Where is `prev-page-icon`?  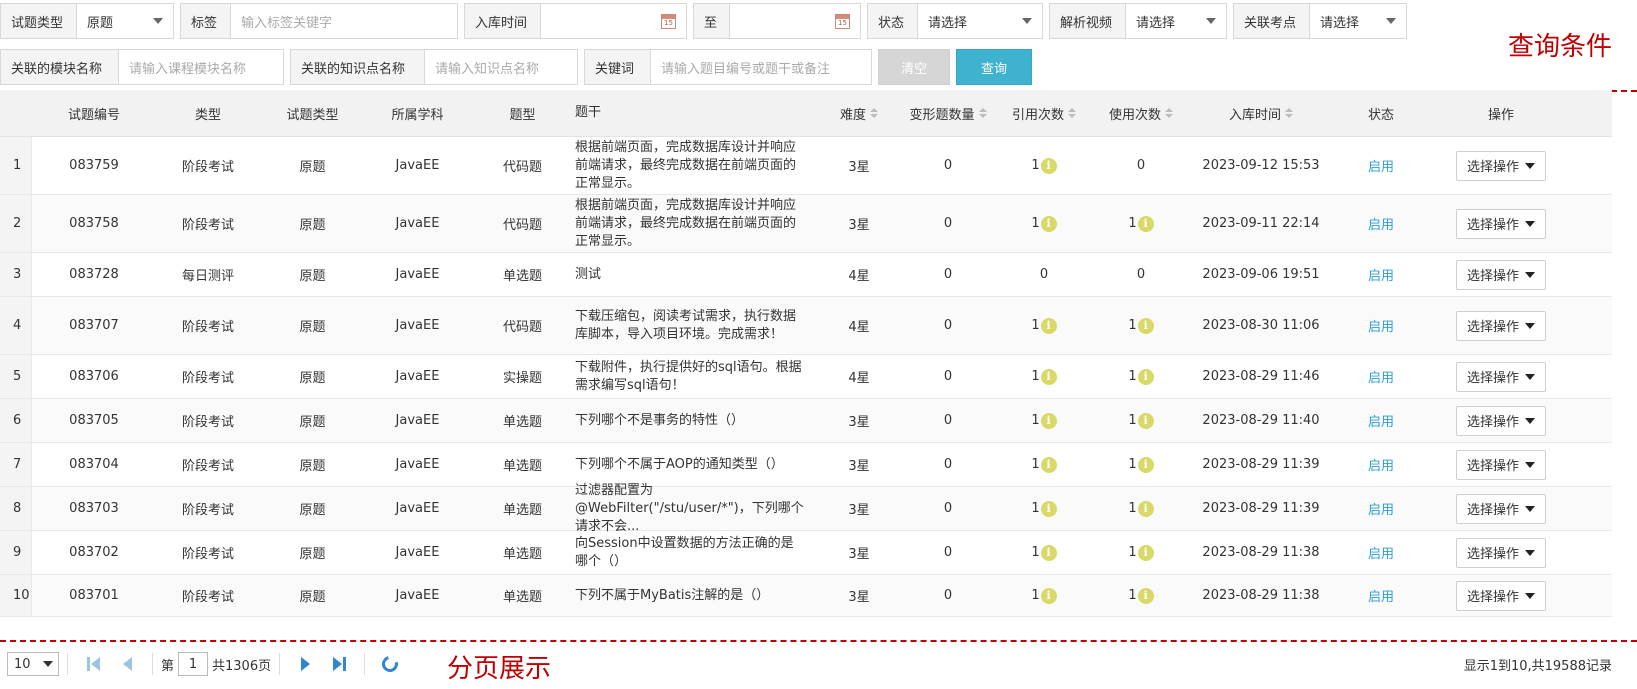
prev-page-icon is located at coordinates (127, 664).